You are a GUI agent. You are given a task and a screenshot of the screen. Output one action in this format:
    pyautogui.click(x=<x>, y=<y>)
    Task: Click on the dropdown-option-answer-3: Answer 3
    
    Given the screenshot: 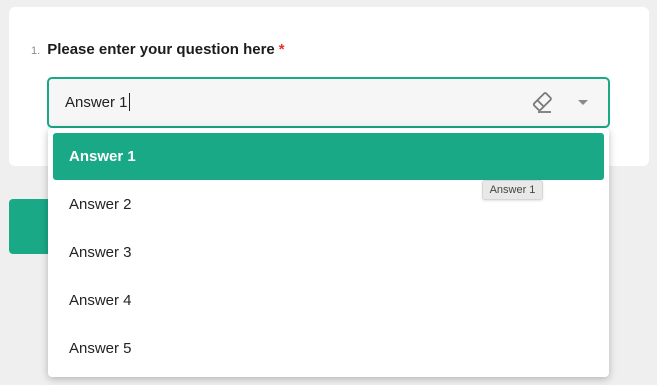 What is the action you would take?
    pyautogui.click(x=328, y=252)
    